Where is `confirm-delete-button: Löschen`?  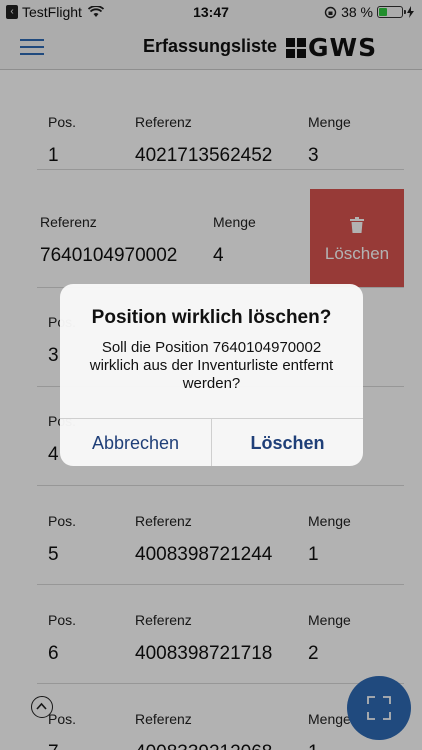
confirm-delete-button: Löschen is located at coordinates (287, 442).